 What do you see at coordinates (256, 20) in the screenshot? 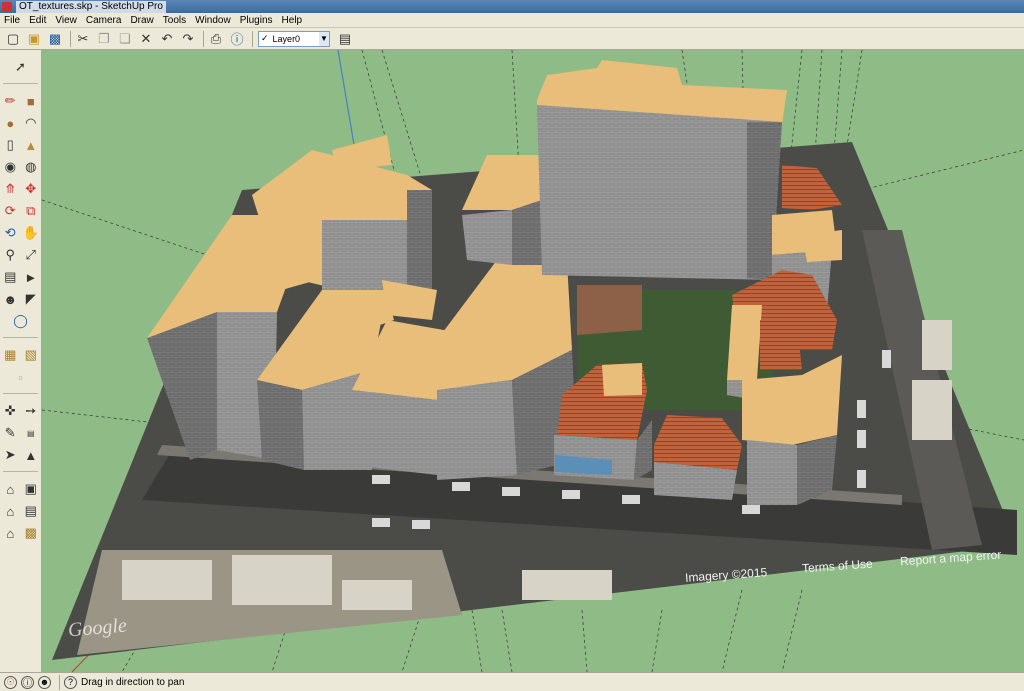
I see `menu-plugins: Plugins` at bounding box center [256, 20].